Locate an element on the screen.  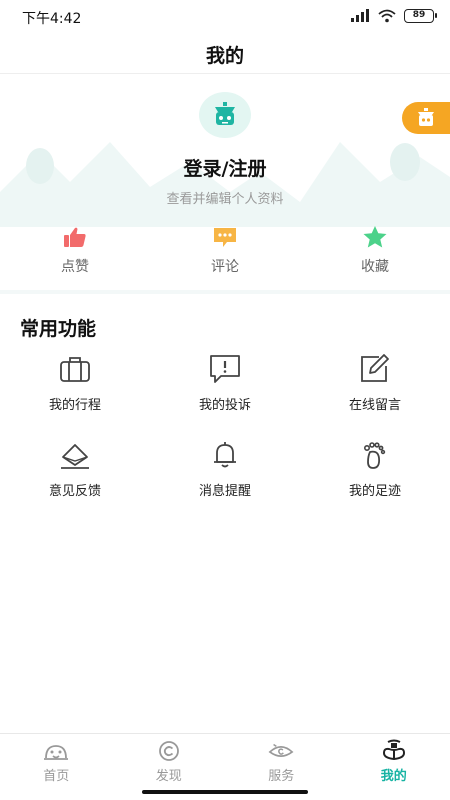
page-header: 我的 is located at coordinates (225, 54).